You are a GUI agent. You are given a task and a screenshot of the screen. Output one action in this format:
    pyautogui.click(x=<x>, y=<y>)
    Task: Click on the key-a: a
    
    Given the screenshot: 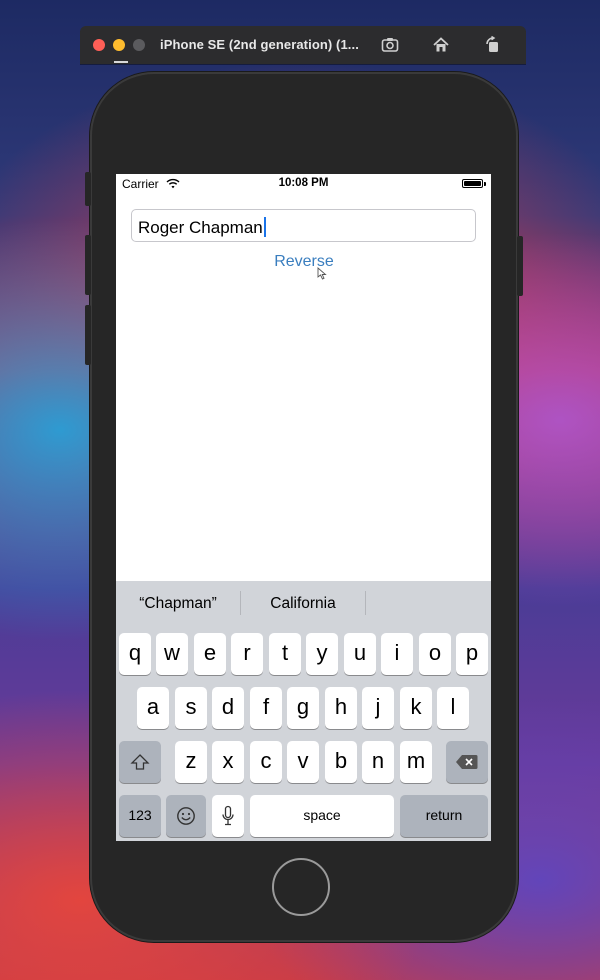 What is the action you would take?
    pyautogui.click(x=153, y=708)
    